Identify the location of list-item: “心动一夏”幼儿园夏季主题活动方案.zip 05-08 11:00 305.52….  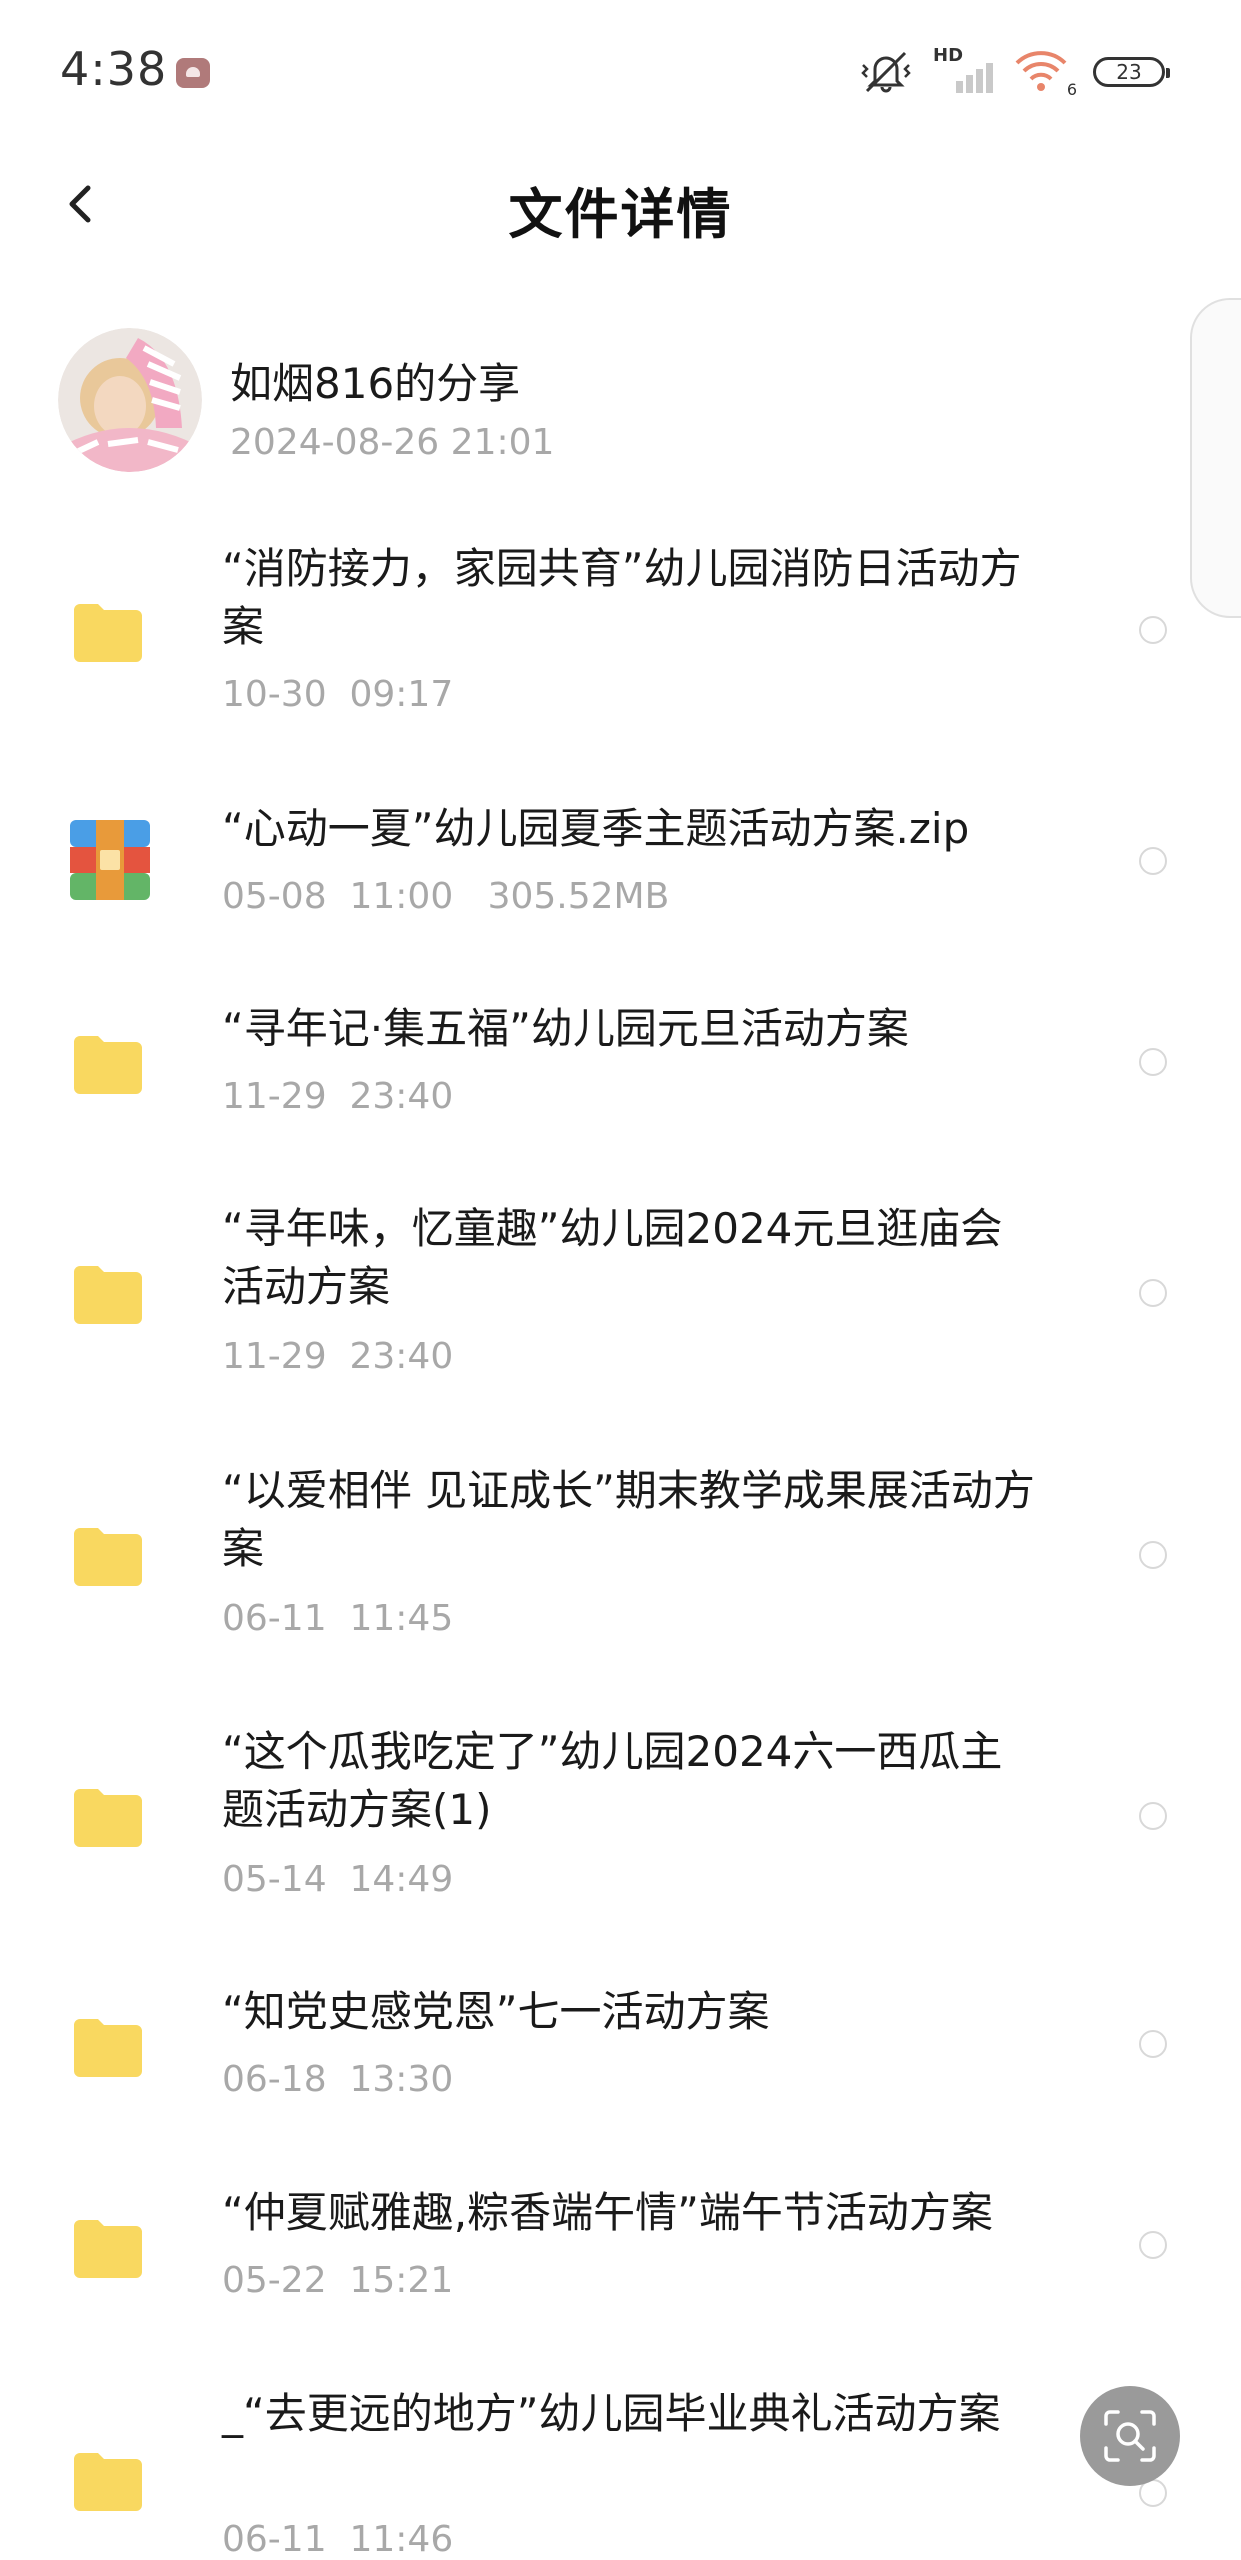
(620, 865).